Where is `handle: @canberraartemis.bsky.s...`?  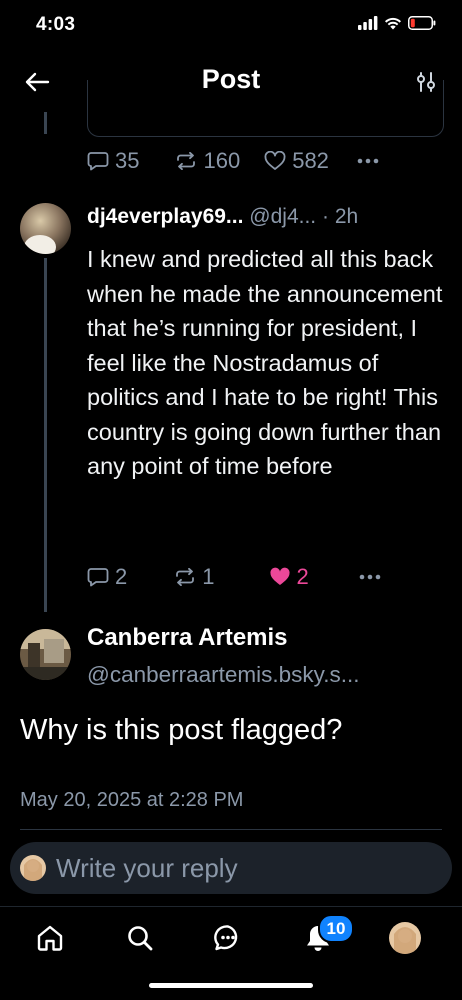 handle: @canberraartemis.bsky.s... is located at coordinates (223, 675).